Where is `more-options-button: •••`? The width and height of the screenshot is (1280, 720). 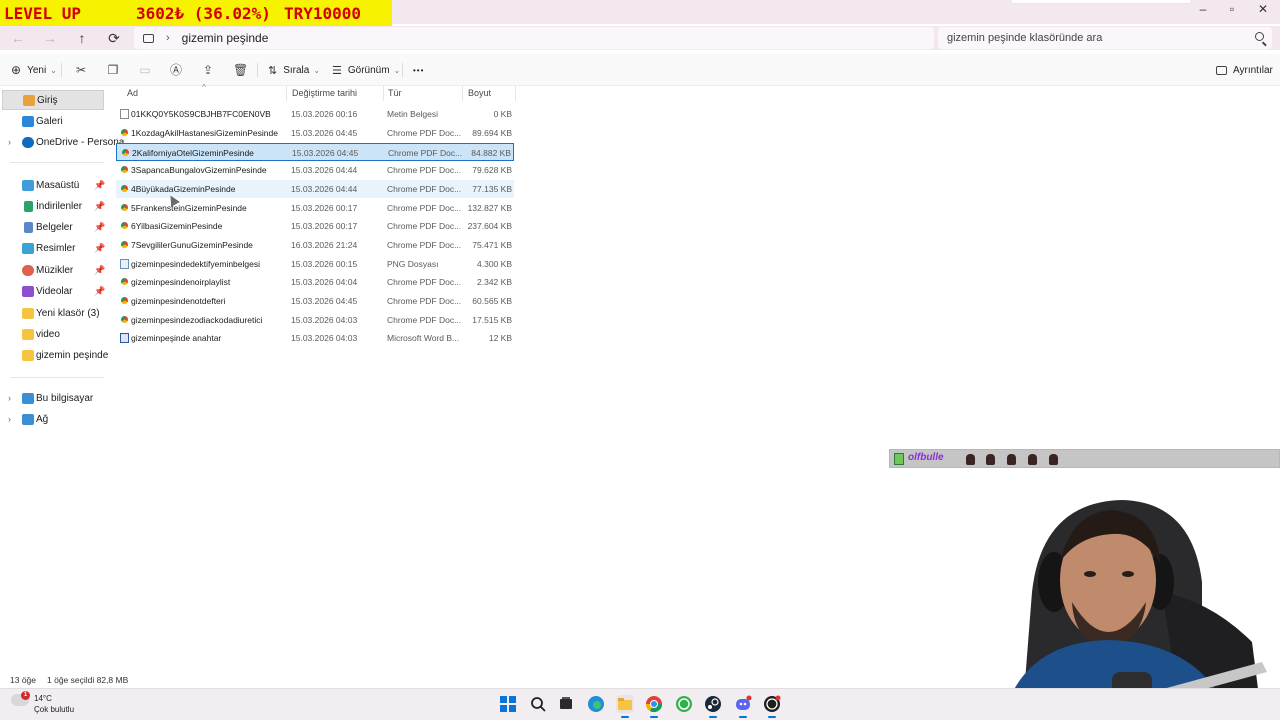
more-options-button: ••• is located at coordinates (418, 70).